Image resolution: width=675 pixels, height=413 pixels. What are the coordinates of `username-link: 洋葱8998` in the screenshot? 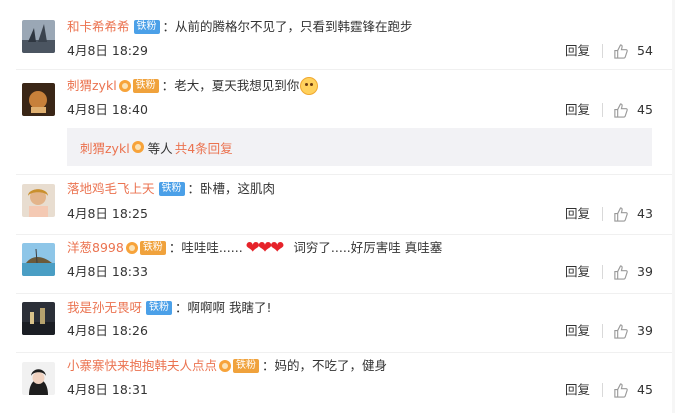 It's located at (95, 248).